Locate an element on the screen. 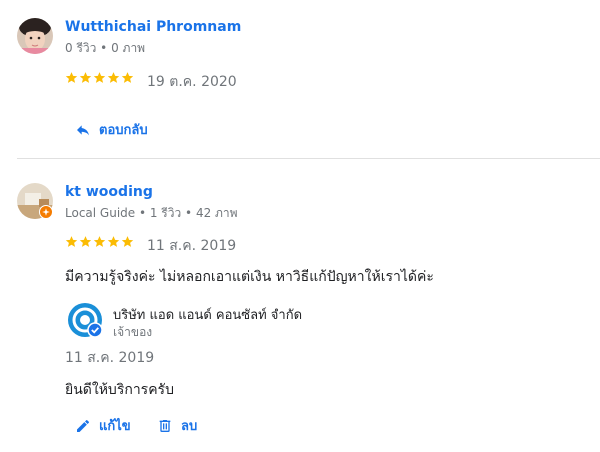 This screenshot has width=600, height=452. review-date: 19 ต.ค. 2020 is located at coordinates (192, 82).